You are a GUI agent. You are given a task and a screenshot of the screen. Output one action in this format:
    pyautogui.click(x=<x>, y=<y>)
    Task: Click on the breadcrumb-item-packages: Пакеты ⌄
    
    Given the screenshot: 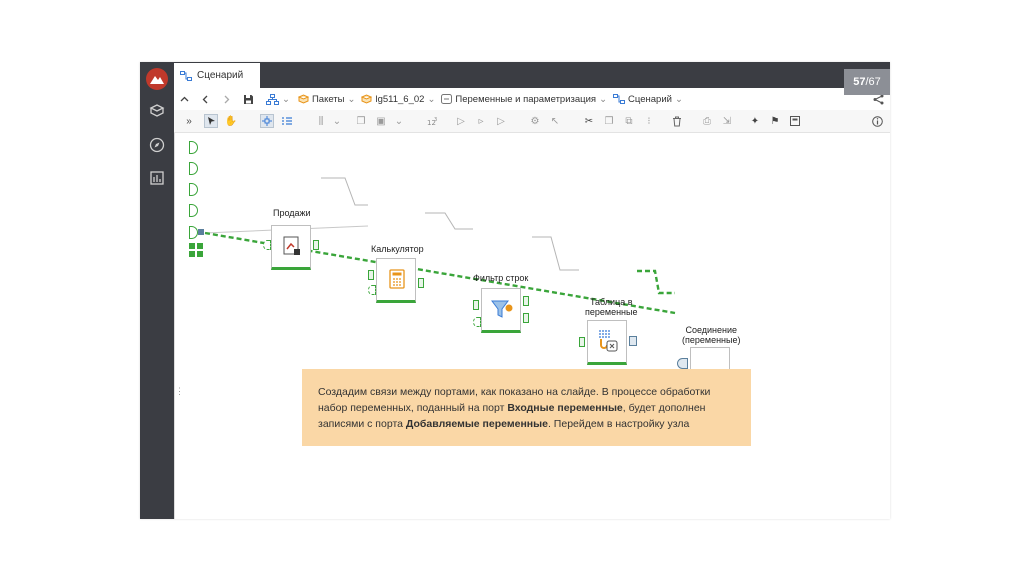 What is the action you would take?
    pyautogui.click(x=326, y=99)
    